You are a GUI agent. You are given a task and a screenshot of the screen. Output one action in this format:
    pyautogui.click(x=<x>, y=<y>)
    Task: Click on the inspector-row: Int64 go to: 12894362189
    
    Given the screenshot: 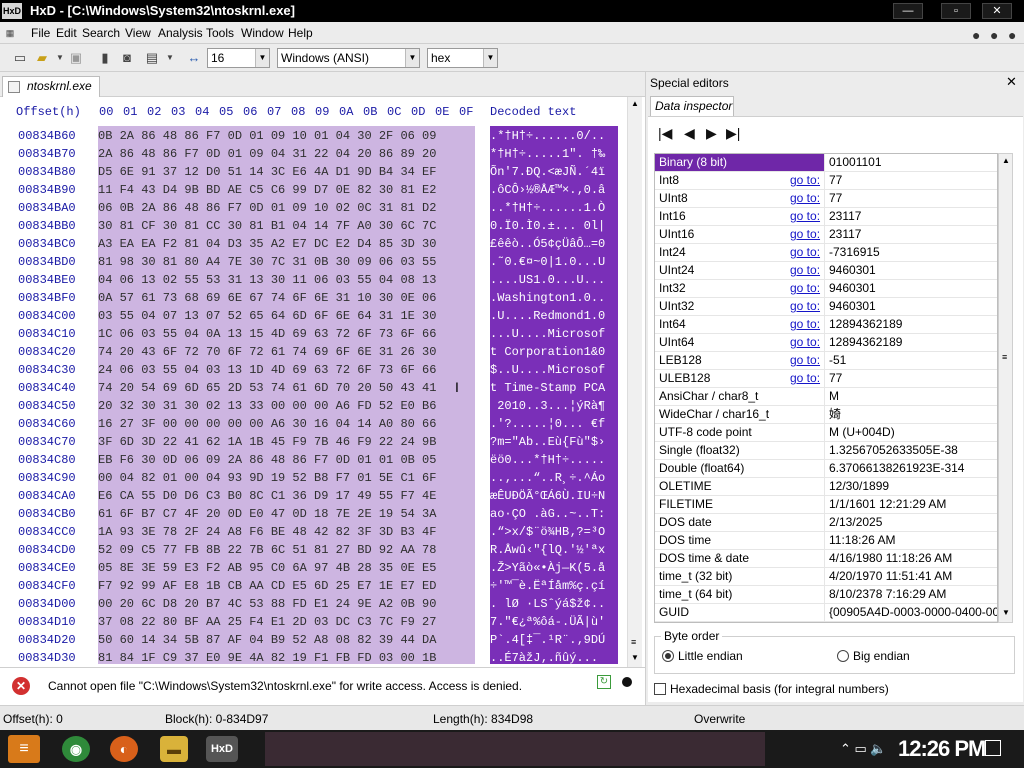 What is the action you would take?
    pyautogui.click(x=826, y=325)
    